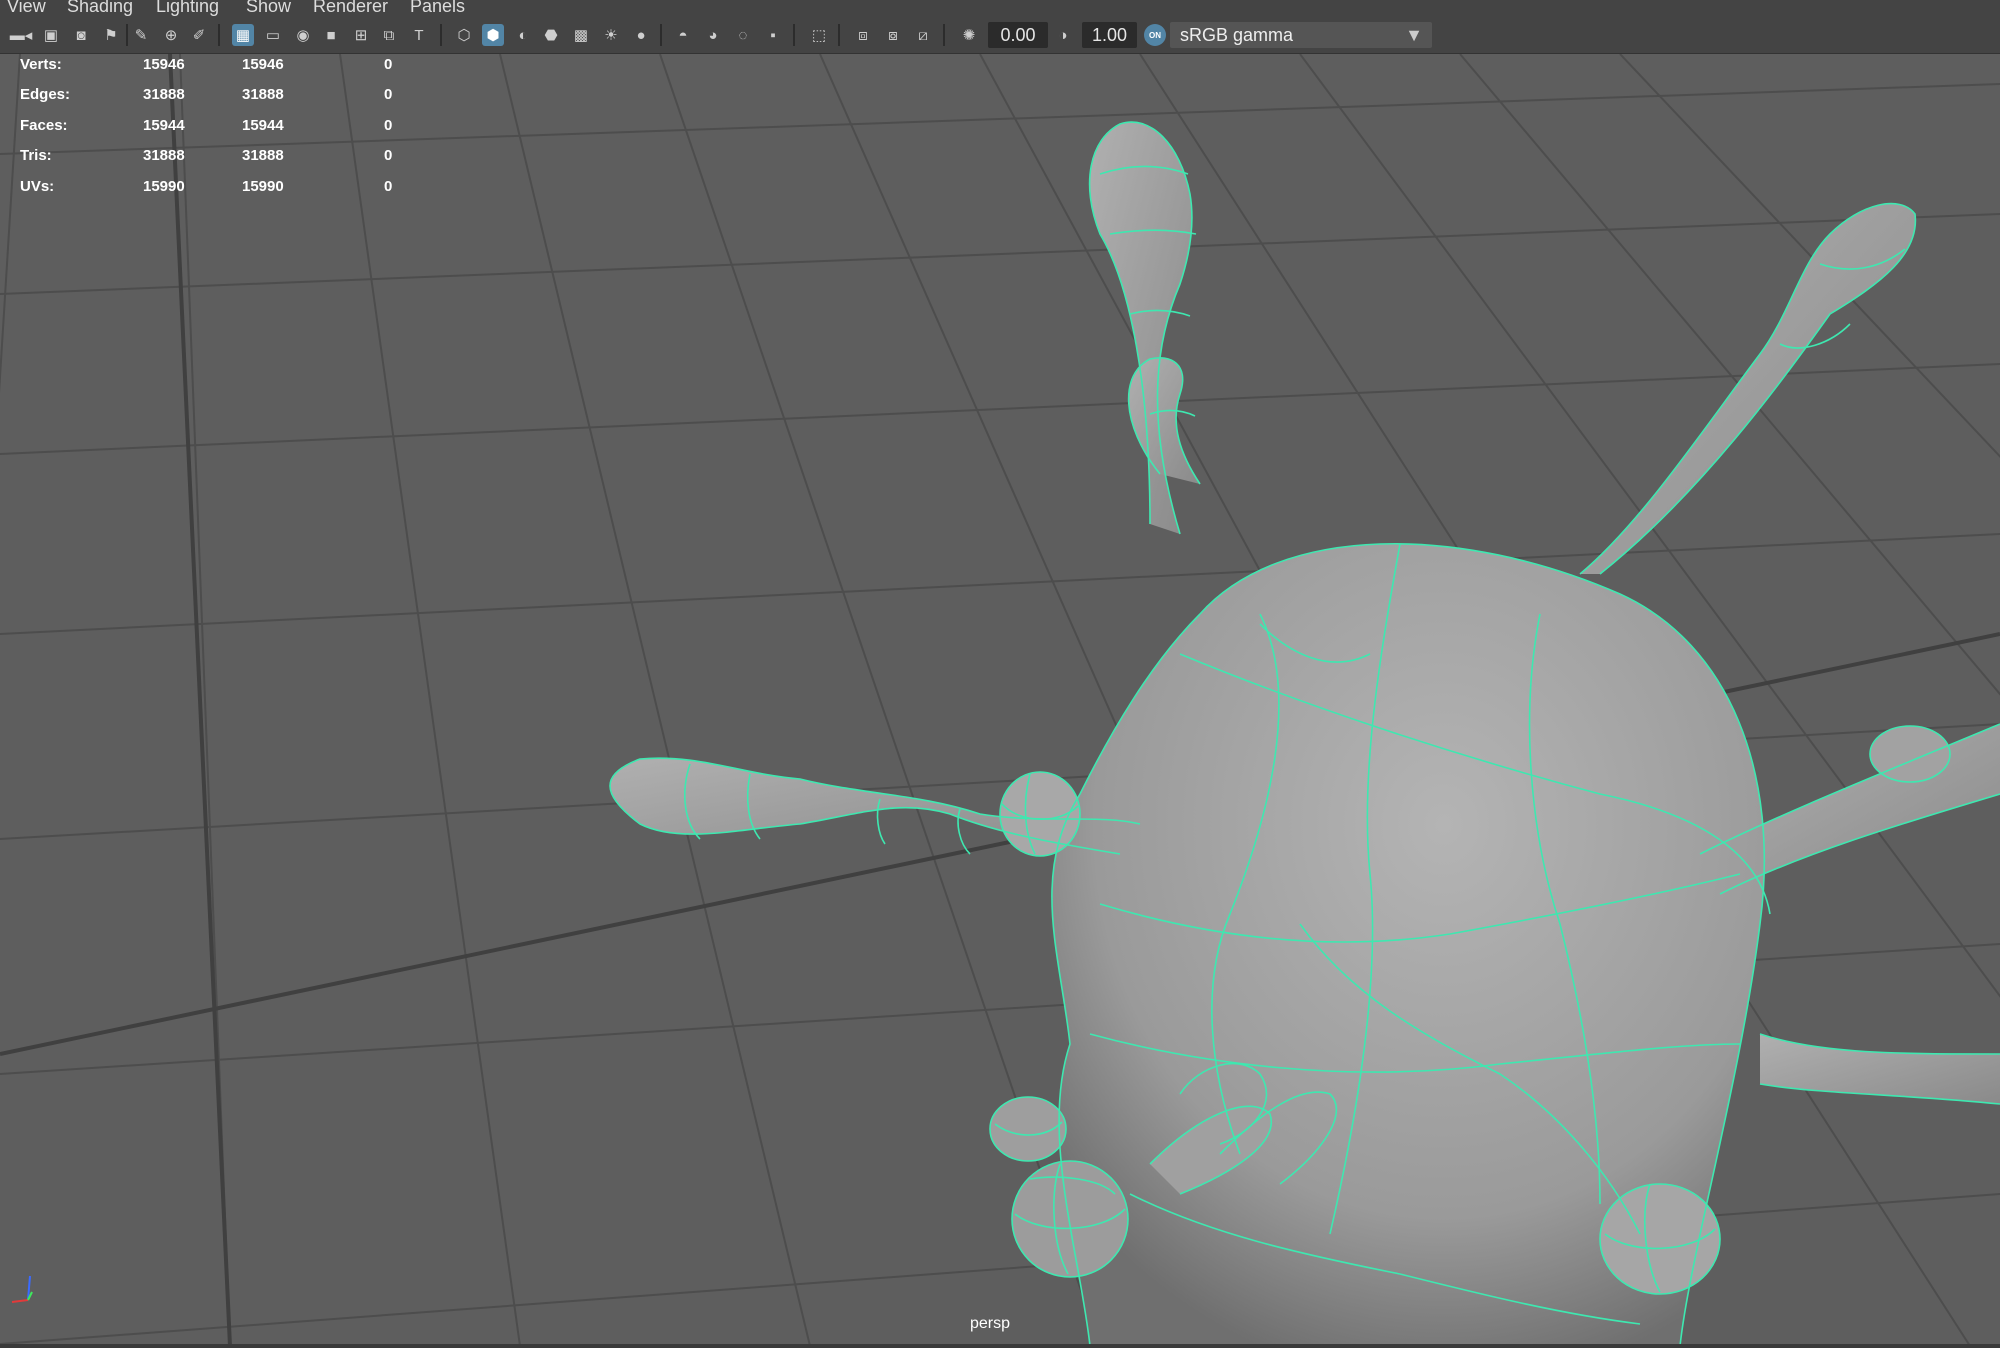 The image size is (2000, 1348). I want to click on hud-label: Faces:, so click(44, 125).